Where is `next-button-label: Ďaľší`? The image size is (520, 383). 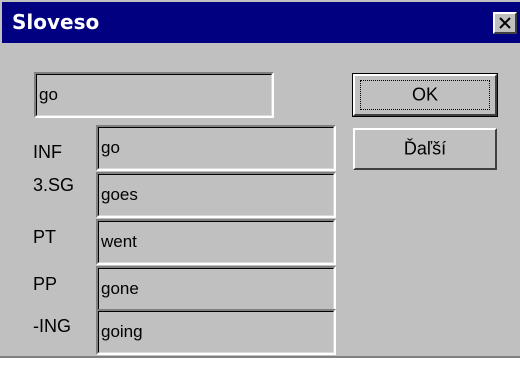
next-button-label: Ďaľší is located at coordinates (425, 148).